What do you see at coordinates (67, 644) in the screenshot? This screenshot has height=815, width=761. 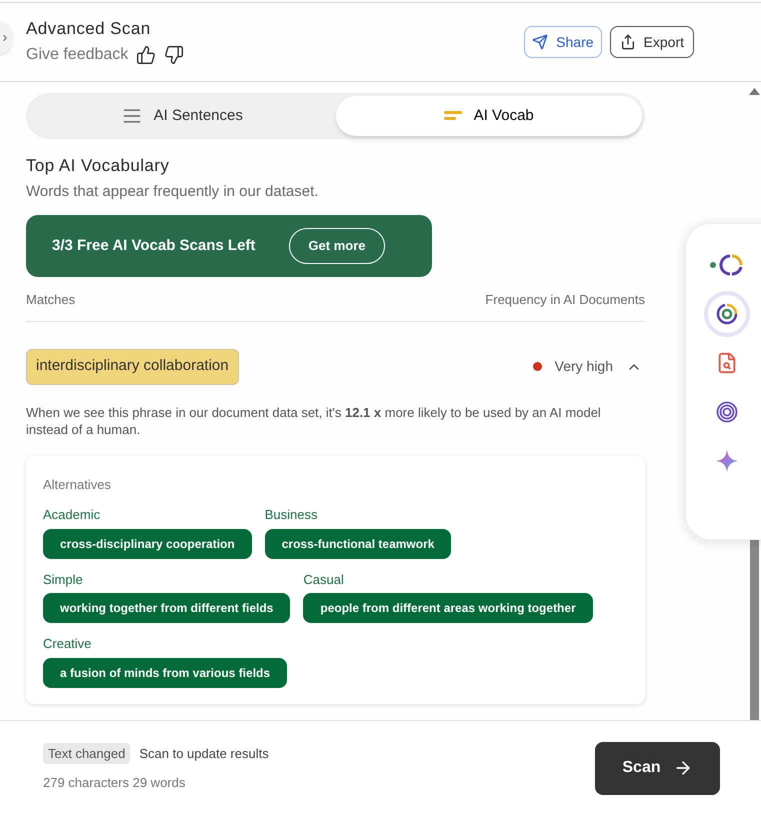 I see `category-label: Creative` at bounding box center [67, 644].